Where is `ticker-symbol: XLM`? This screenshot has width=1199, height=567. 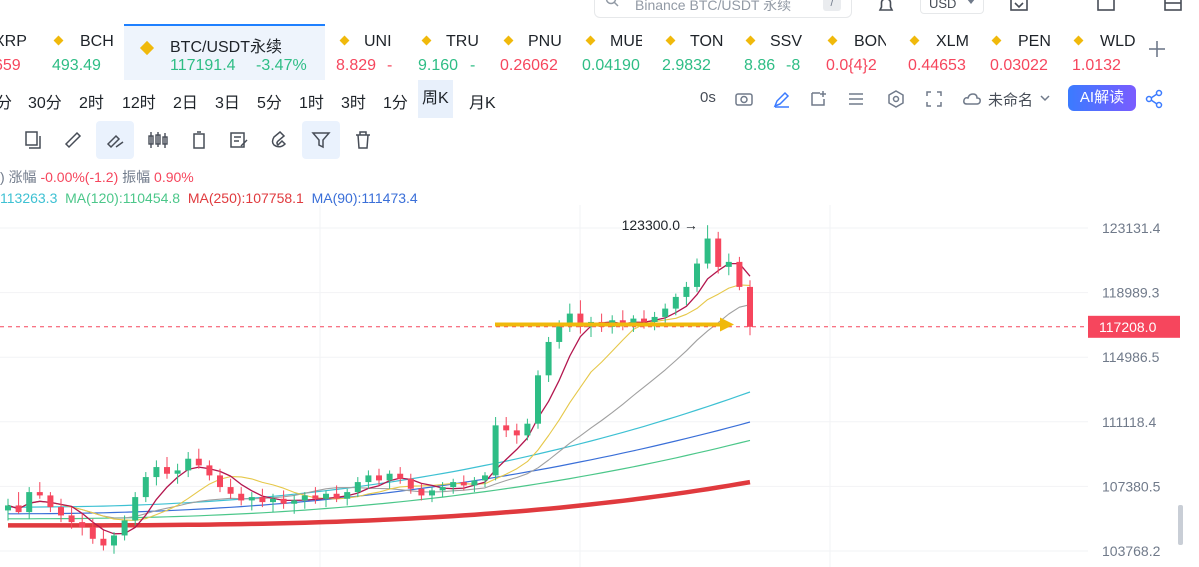 ticker-symbol: XLM is located at coordinates (952, 41).